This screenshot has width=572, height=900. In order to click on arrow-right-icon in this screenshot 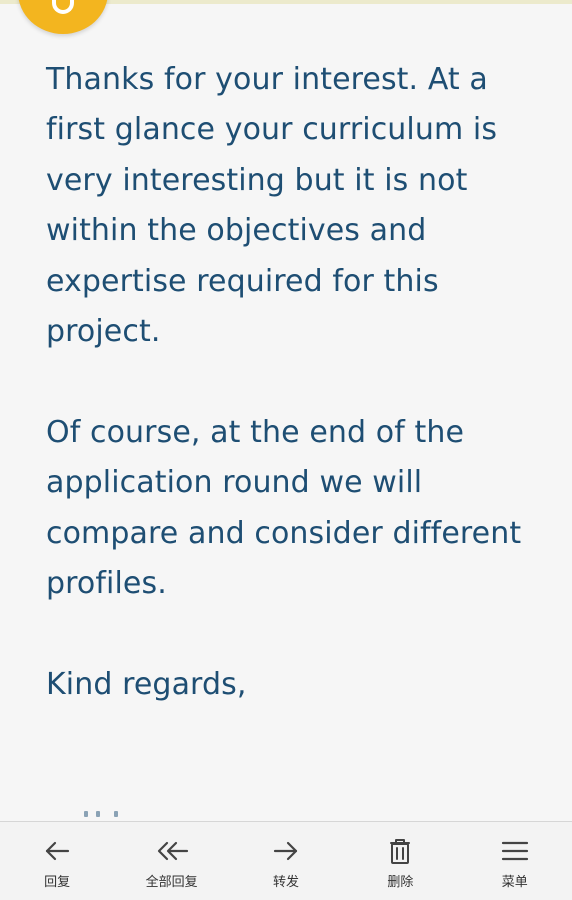, I will do `click(286, 851)`.